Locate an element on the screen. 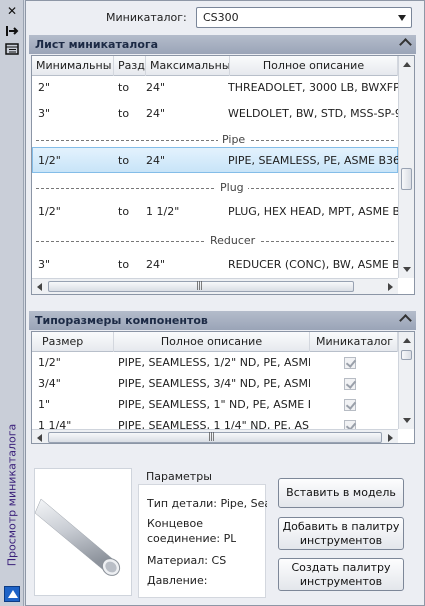 Image resolution: width=425 pixels, height=606 pixels. create-tool-palette-button: Создать палитру инструментов is located at coordinates (341, 574).